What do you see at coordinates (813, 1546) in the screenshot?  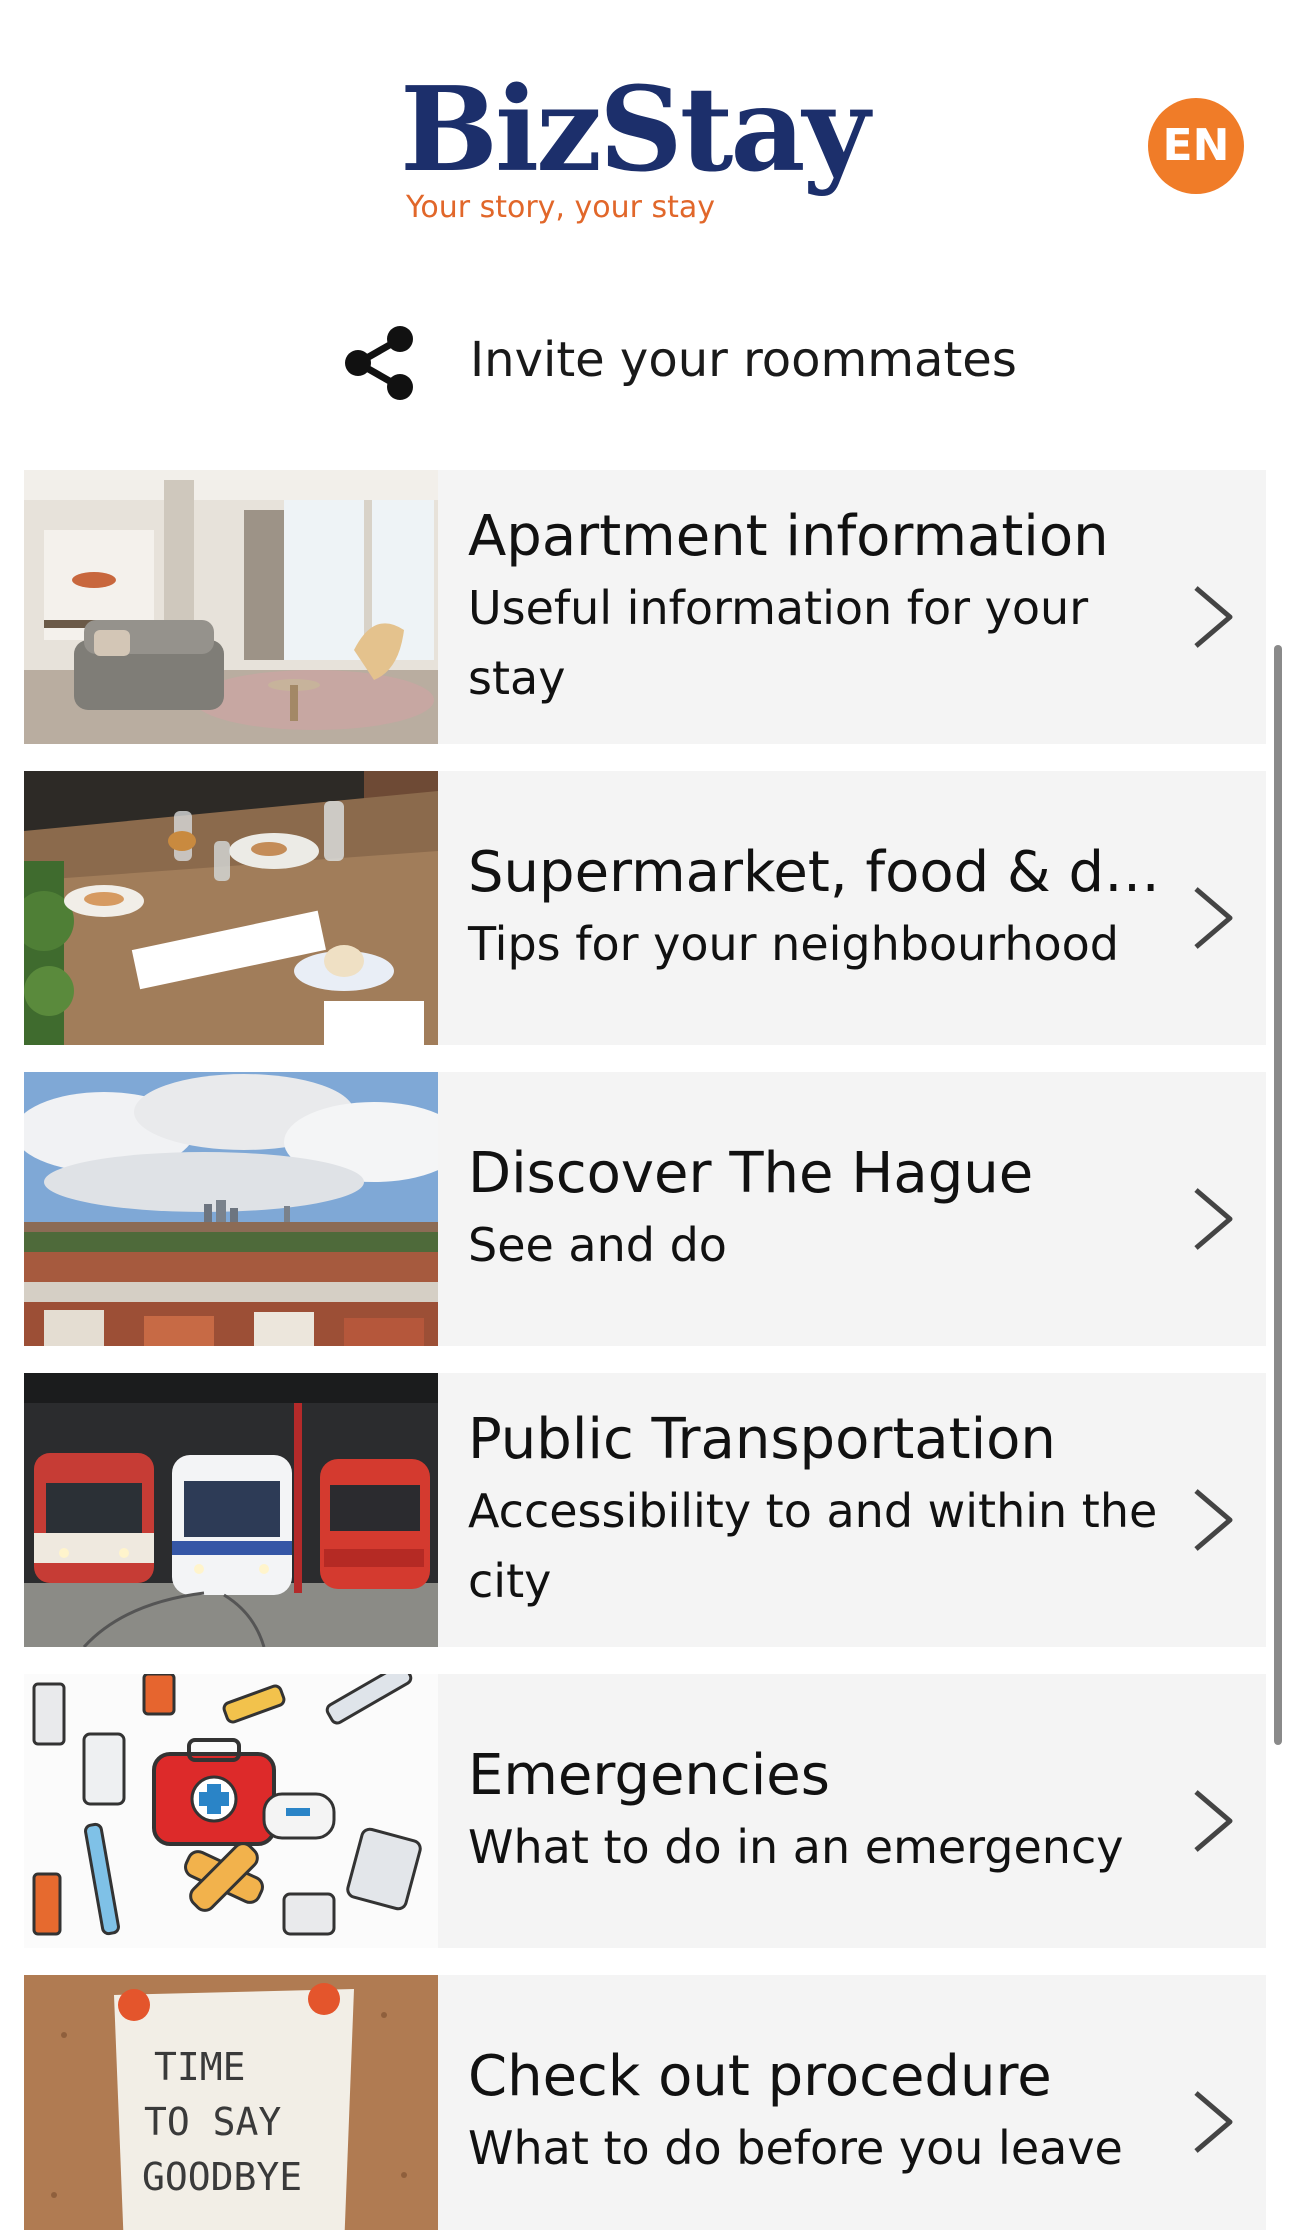 I see `item-subtitle: Accessibility to and within the city` at bounding box center [813, 1546].